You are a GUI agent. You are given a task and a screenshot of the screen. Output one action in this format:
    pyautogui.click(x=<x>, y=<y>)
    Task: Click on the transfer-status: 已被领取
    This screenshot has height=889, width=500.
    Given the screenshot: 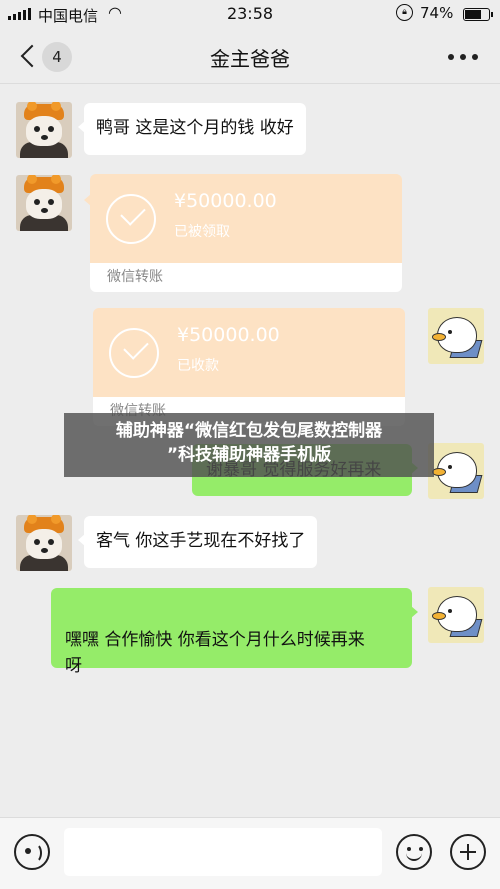 What is the action you would take?
    pyautogui.click(x=202, y=232)
    